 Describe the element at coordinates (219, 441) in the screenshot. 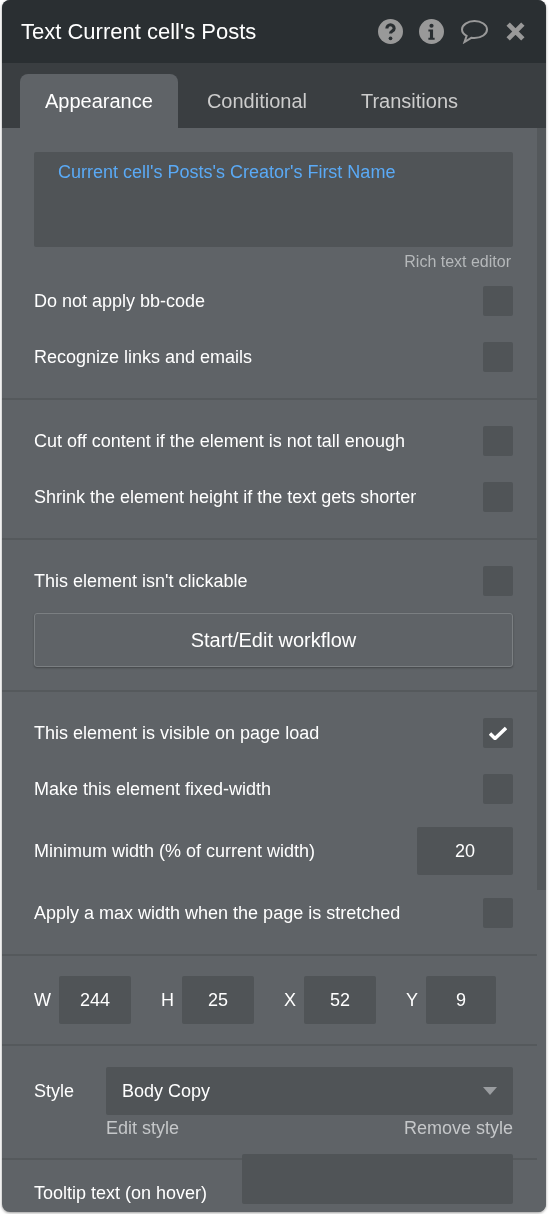

I see `checkbox-label: Cut off content if the element is not tall enough` at that location.